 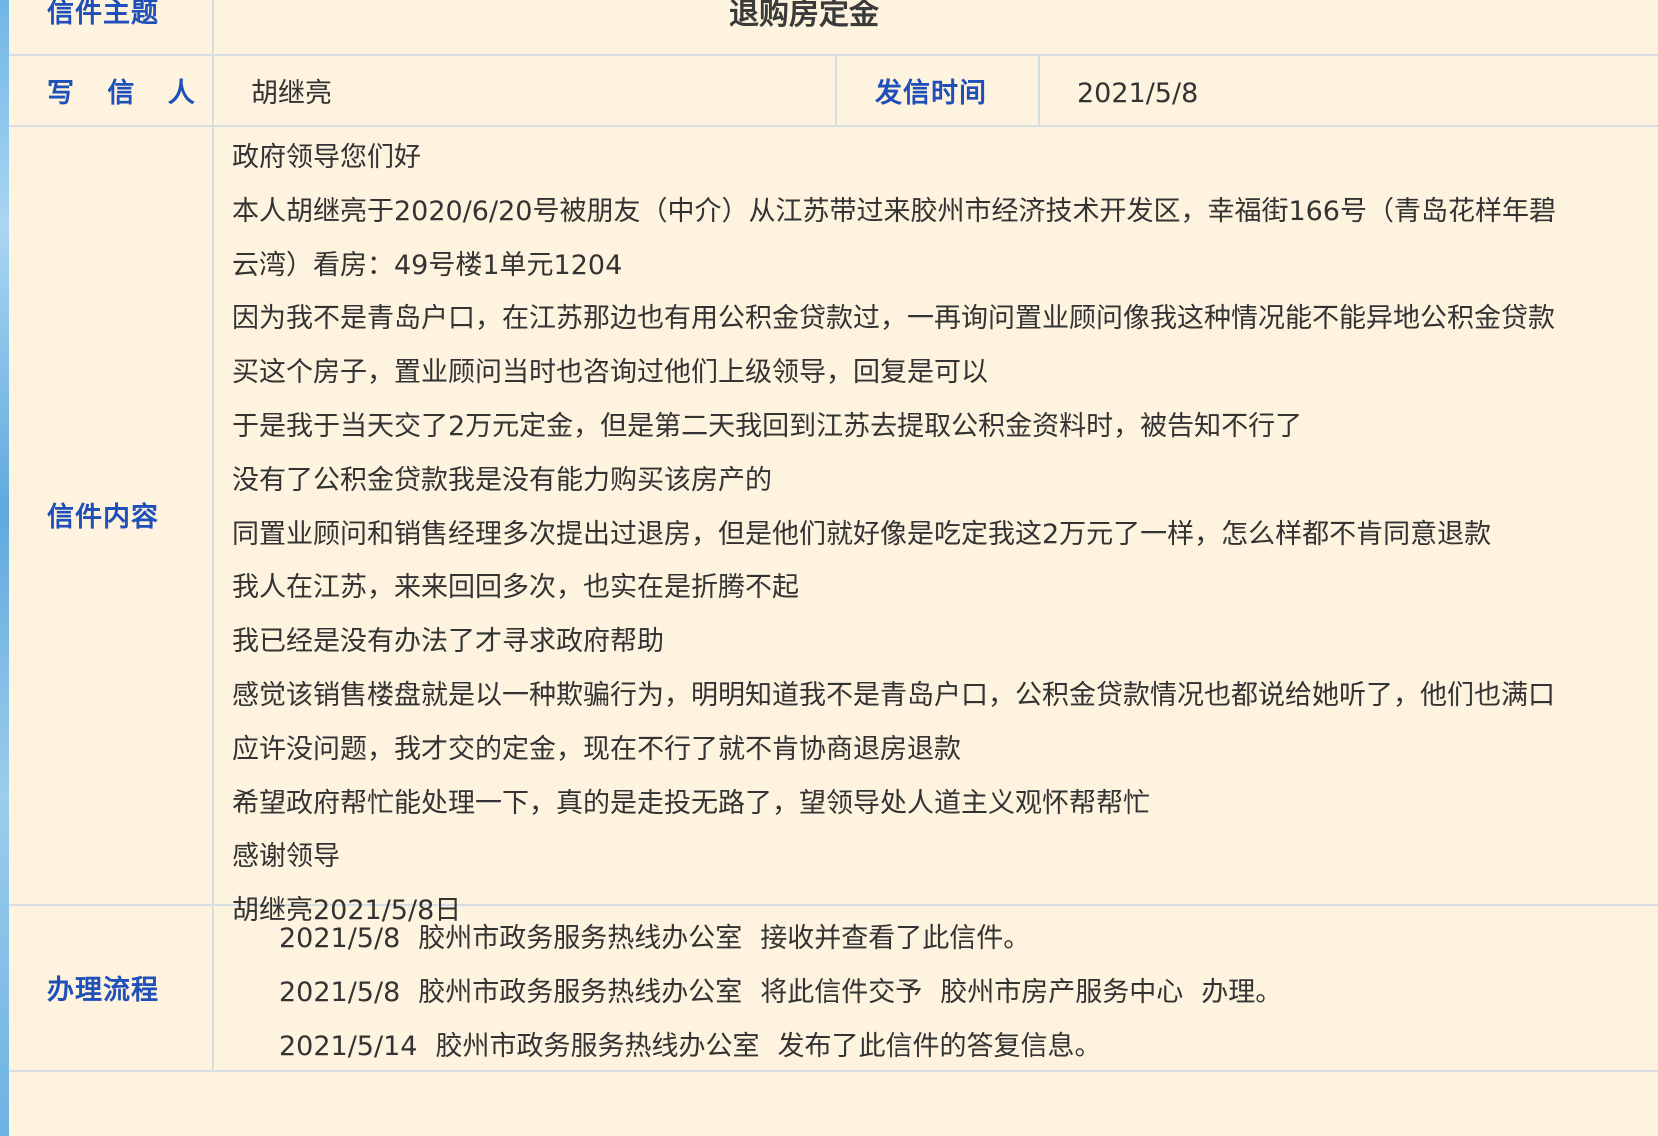 What do you see at coordinates (4, 568) in the screenshot?
I see `left-edge-decoration` at bounding box center [4, 568].